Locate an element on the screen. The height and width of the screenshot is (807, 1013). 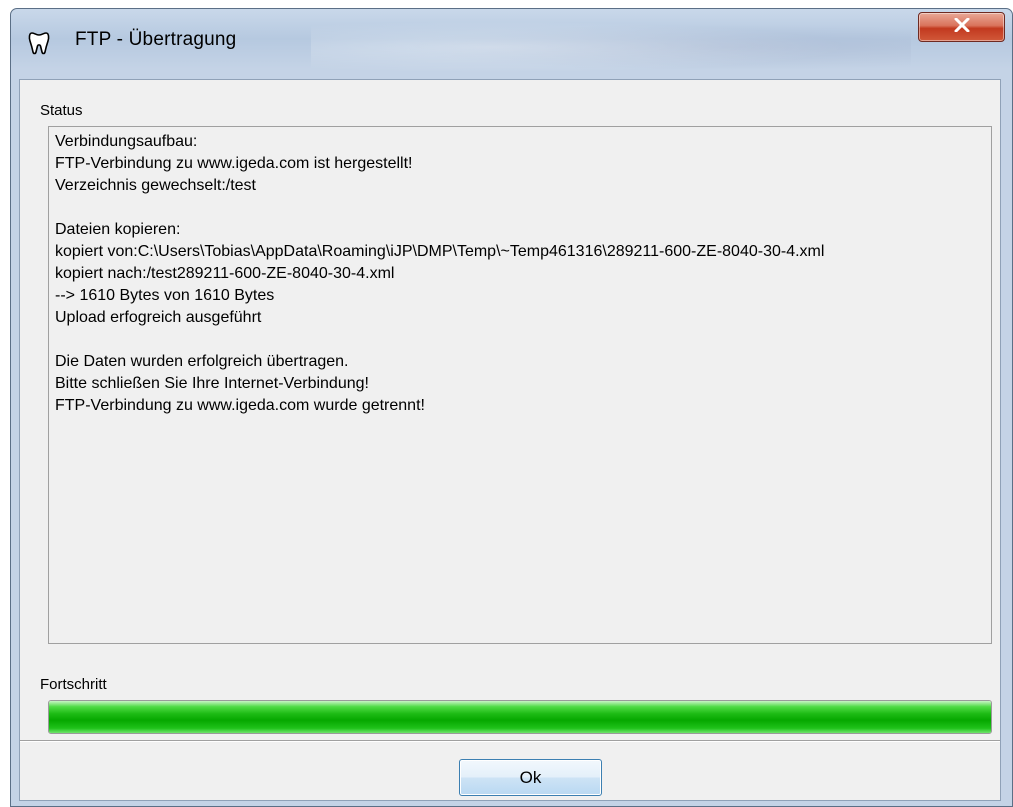
separator is located at coordinates (510, 741).